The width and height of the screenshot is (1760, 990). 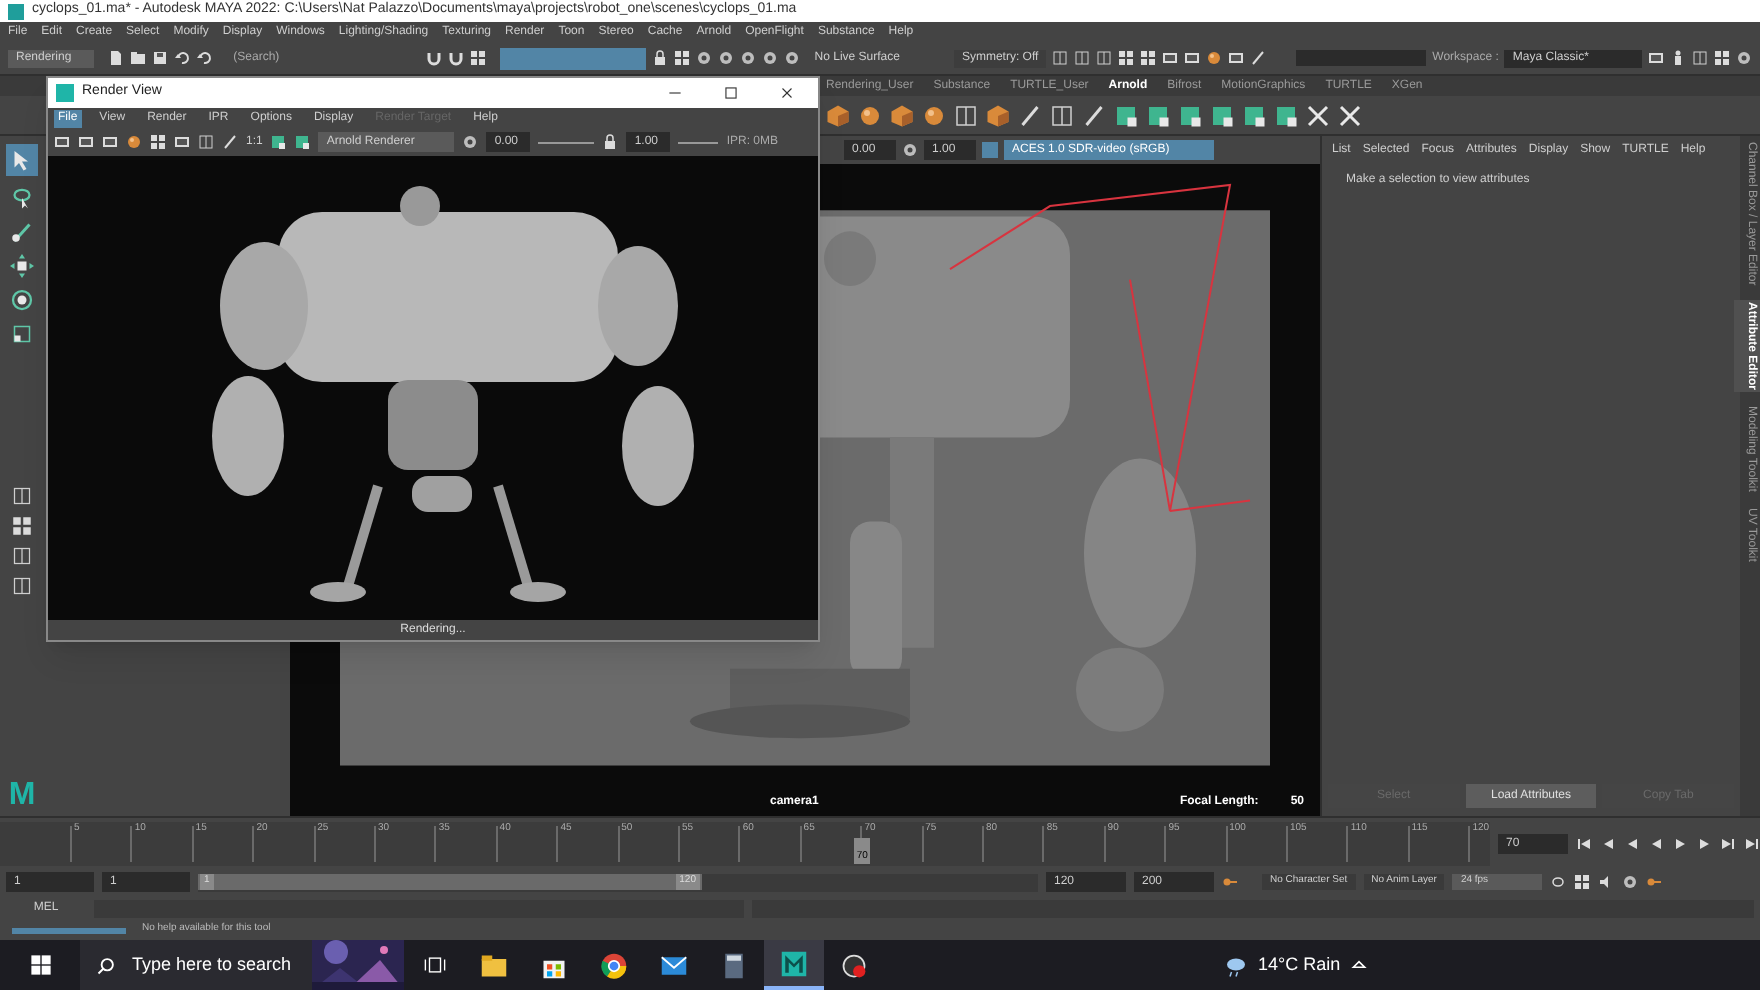 I want to click on skip-back-icon, so click(x=1584, y=843).